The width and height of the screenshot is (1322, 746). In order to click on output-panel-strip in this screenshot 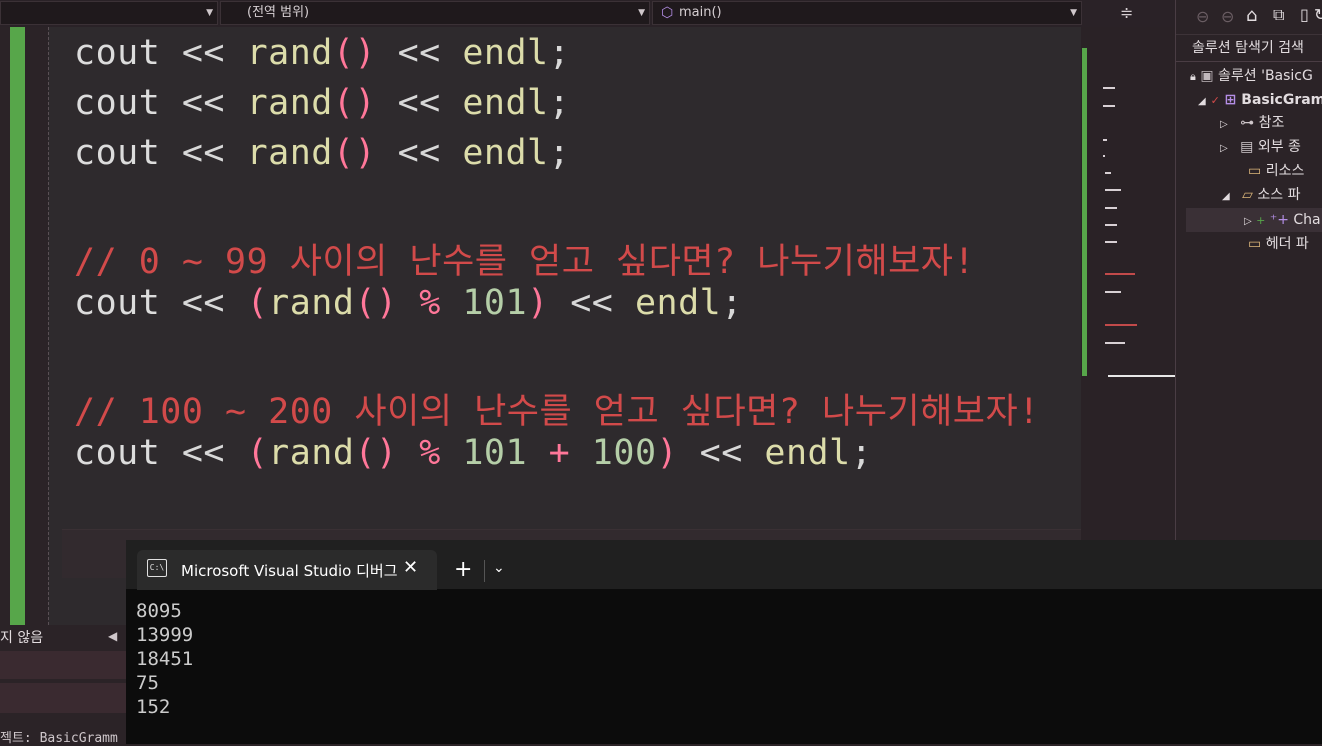, I will do `click(63, 698)`.